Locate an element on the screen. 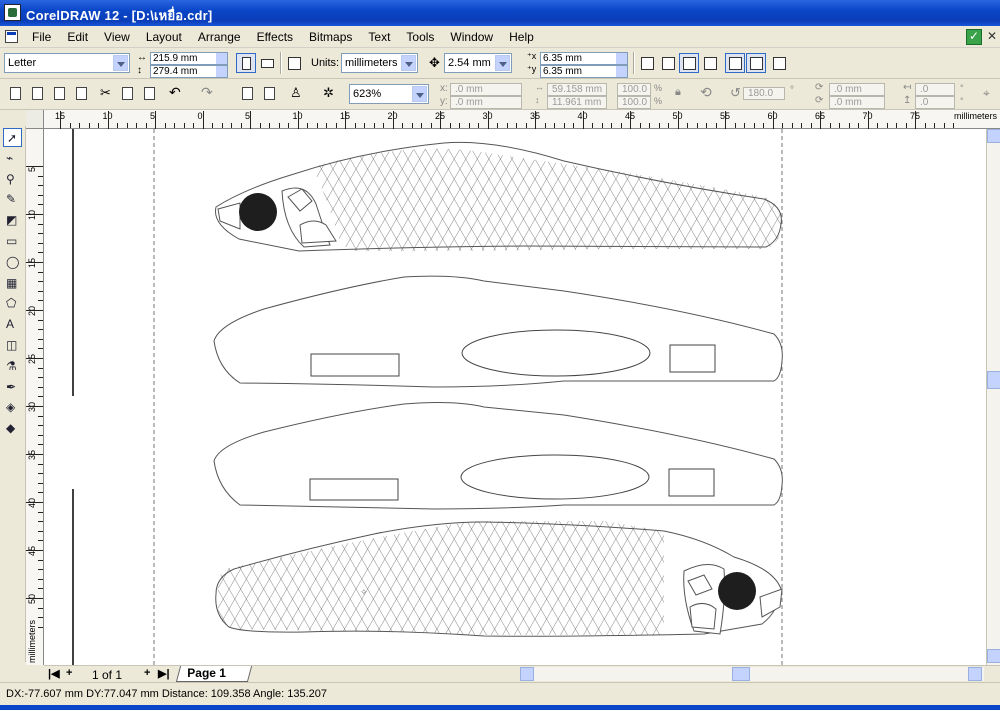  snap-grid-button is located at coordinates (647, 63).